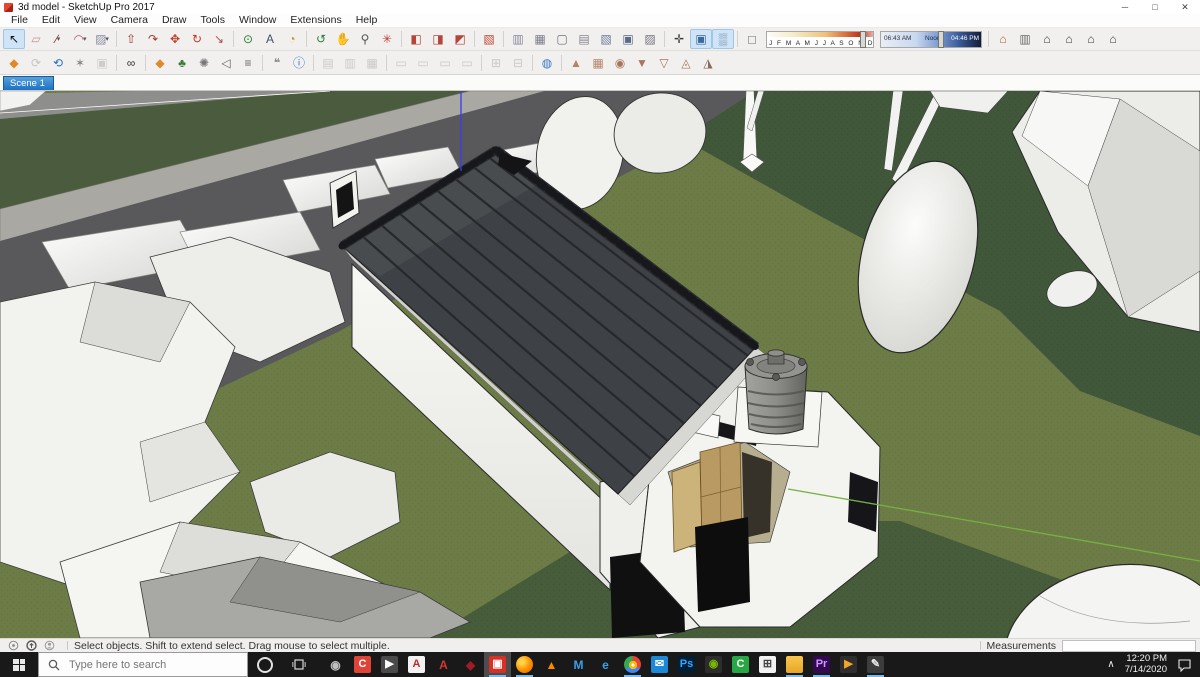 The height and width of the screenshot is (677, 1200). What do you see at coordinates (723, 39) in the screenshot?
I see `fog-toggle: ▒` at bounding box center [723, 39].